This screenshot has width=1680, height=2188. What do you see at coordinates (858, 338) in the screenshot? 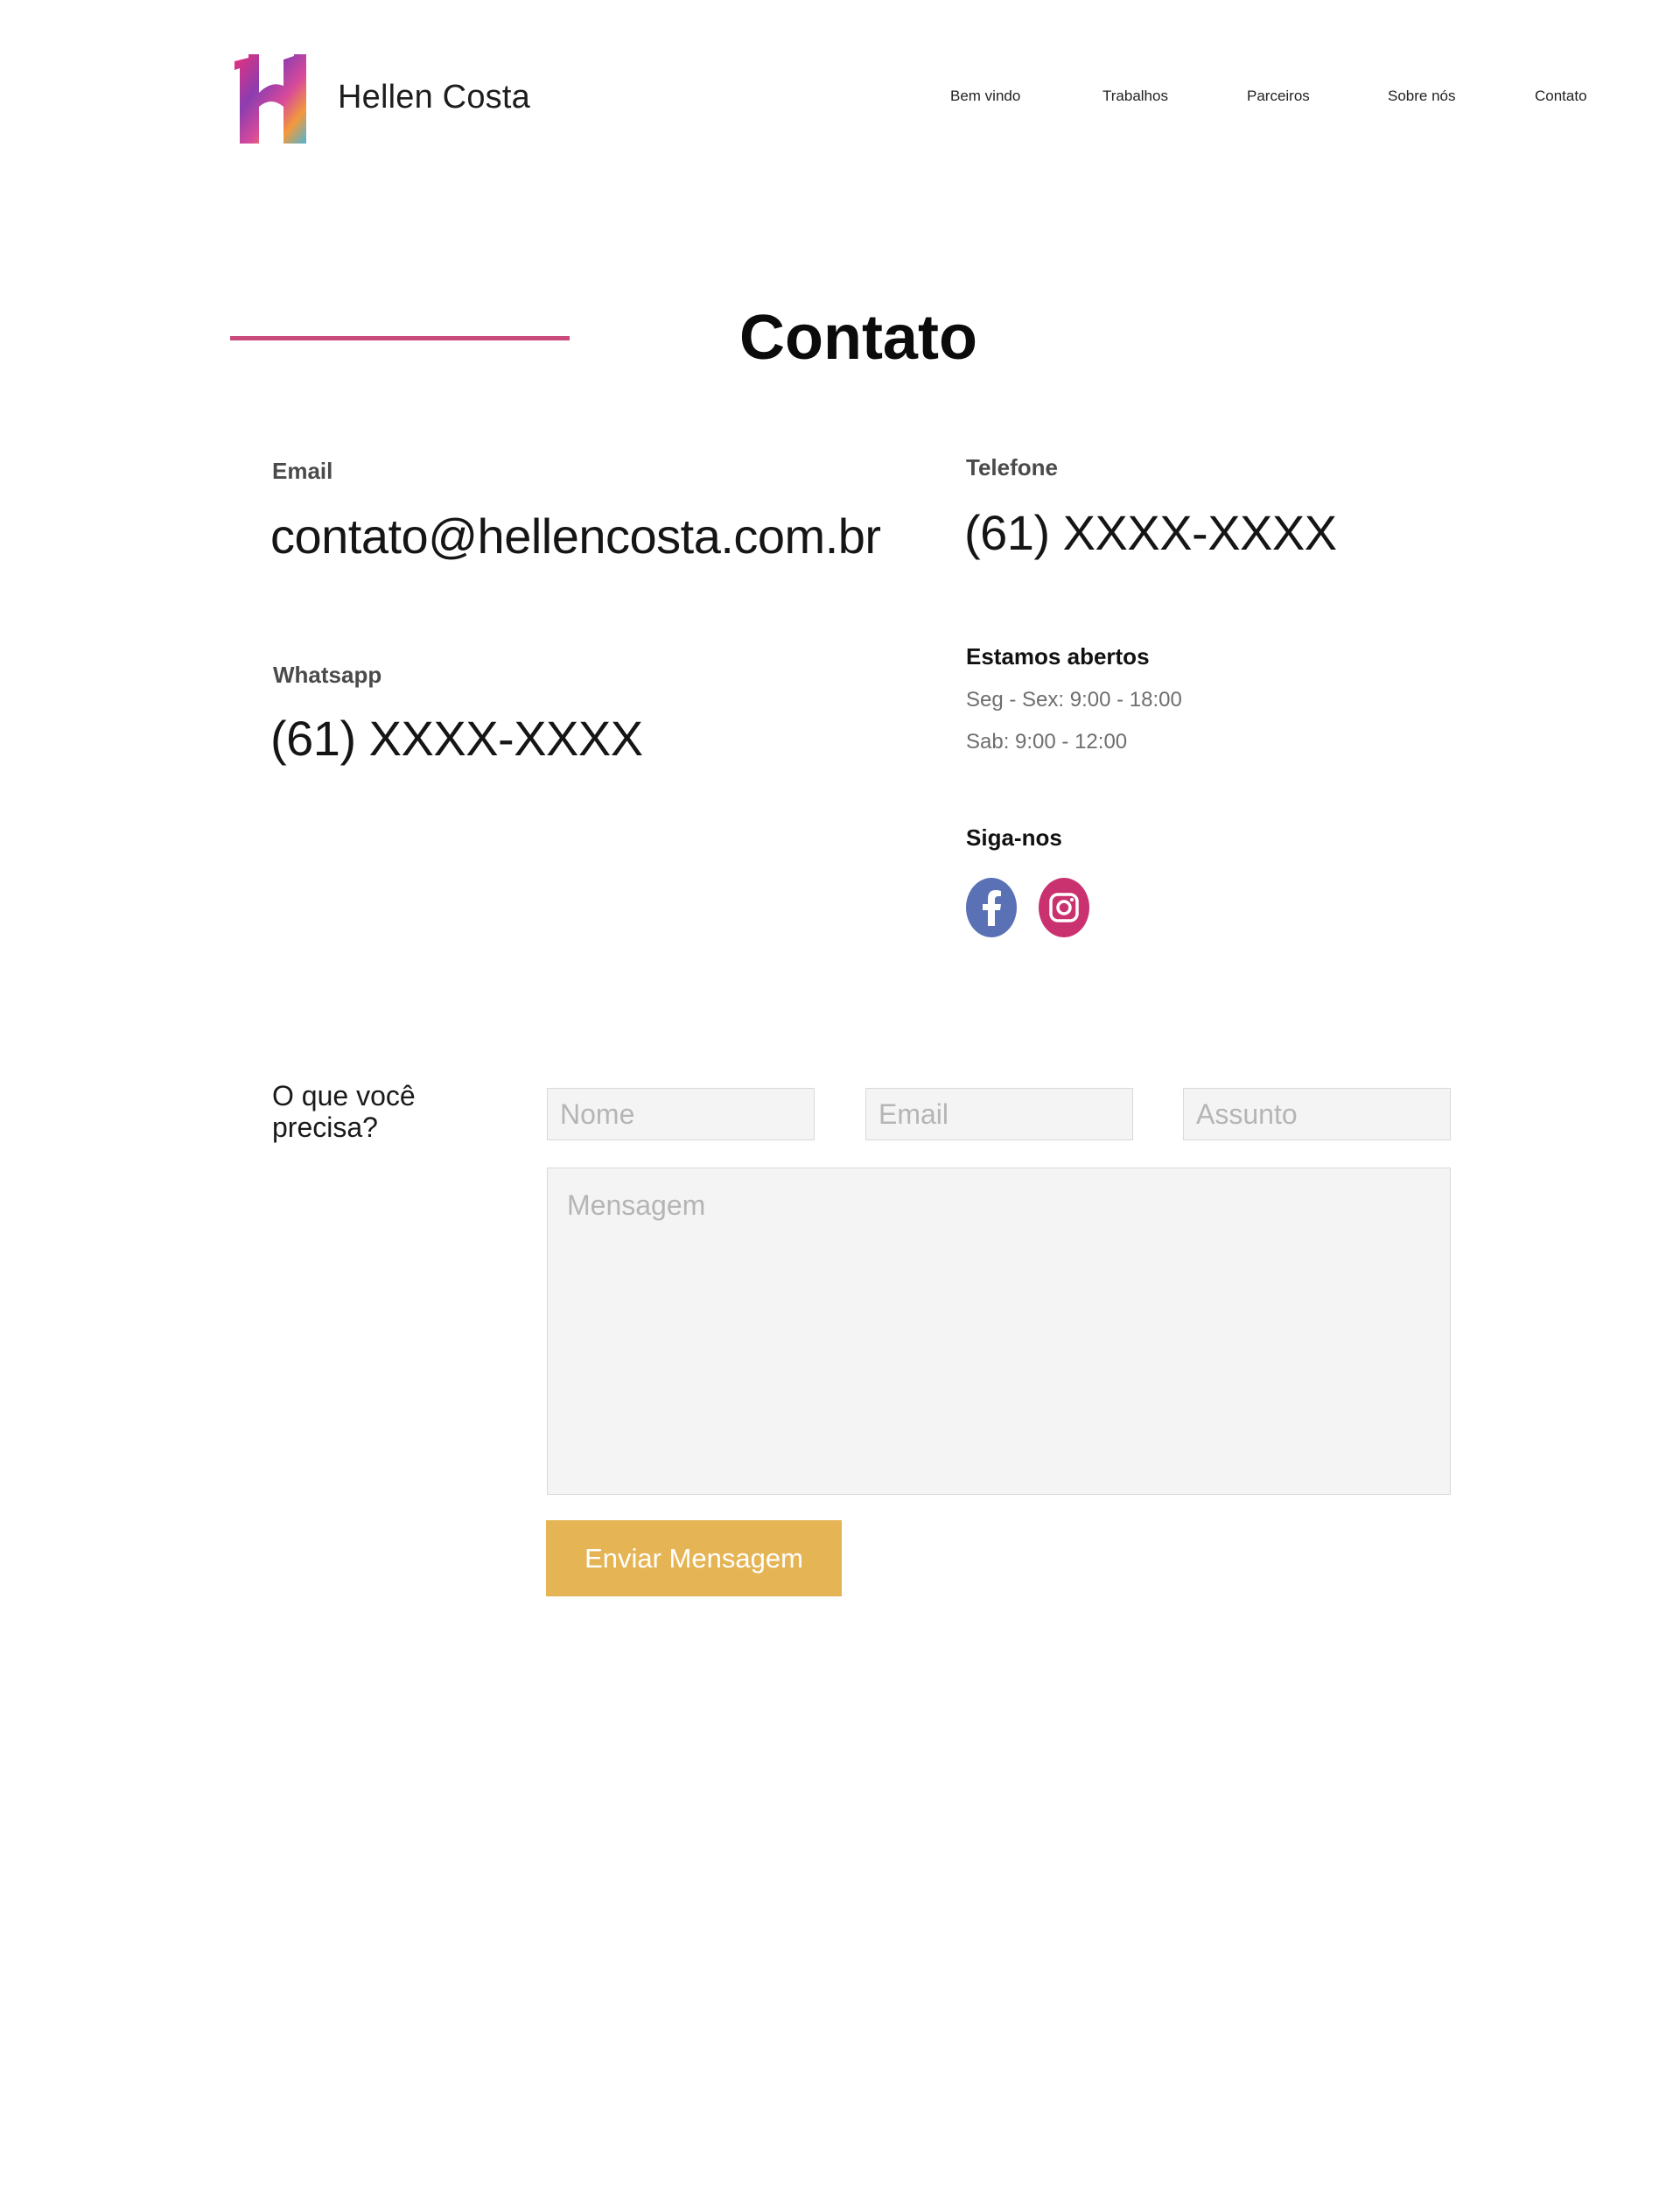
I see `page-title: Contato` at bounding box center [858, 338].